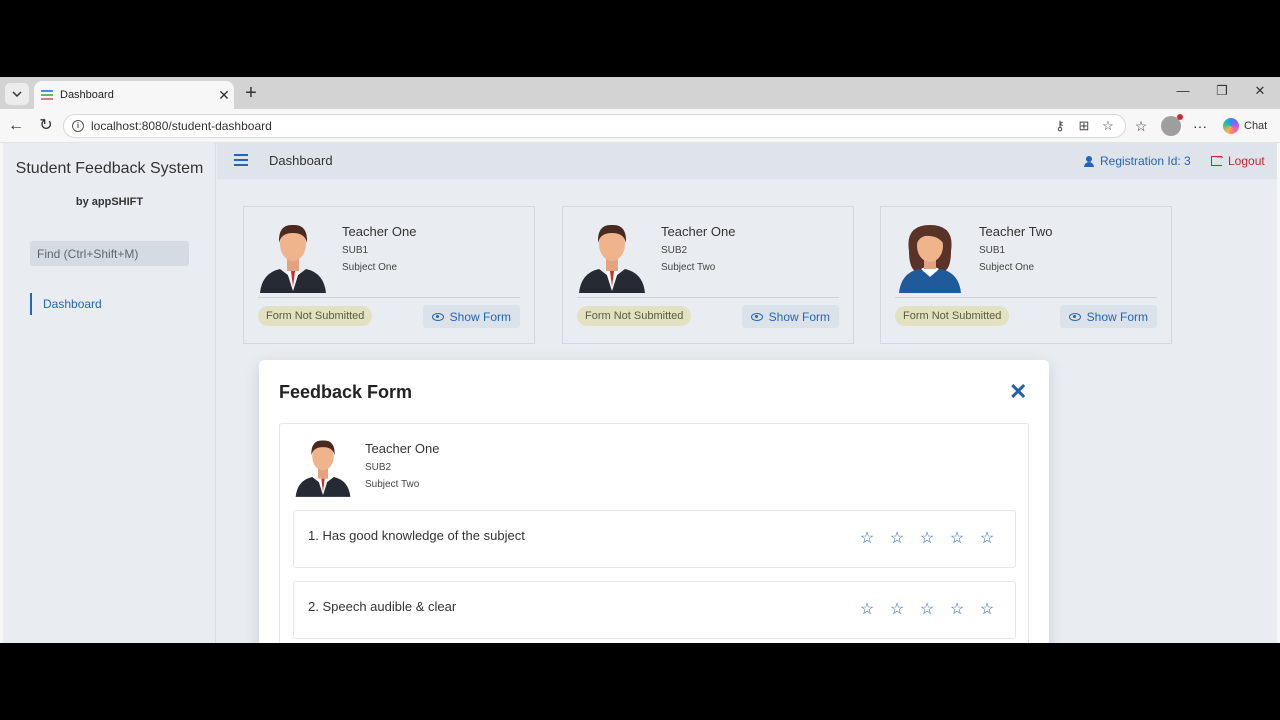  What do you see at coordinates (346, 392) in the screenshot?
I see `modal-title: Feedback Form` at bounding box center [346, 392].